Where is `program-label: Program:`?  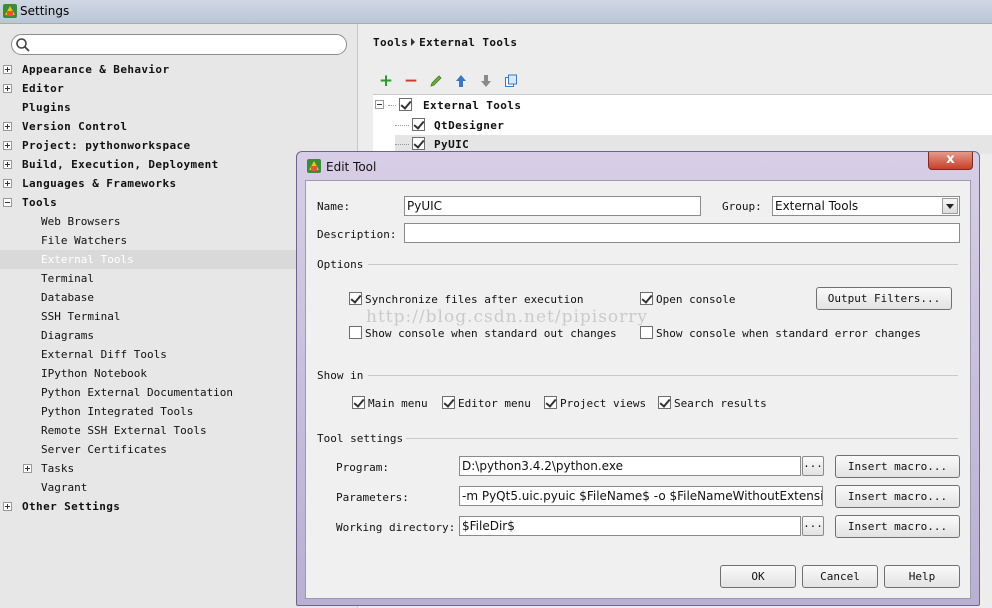
program-label: Program: is located at coordinates (362, 467).